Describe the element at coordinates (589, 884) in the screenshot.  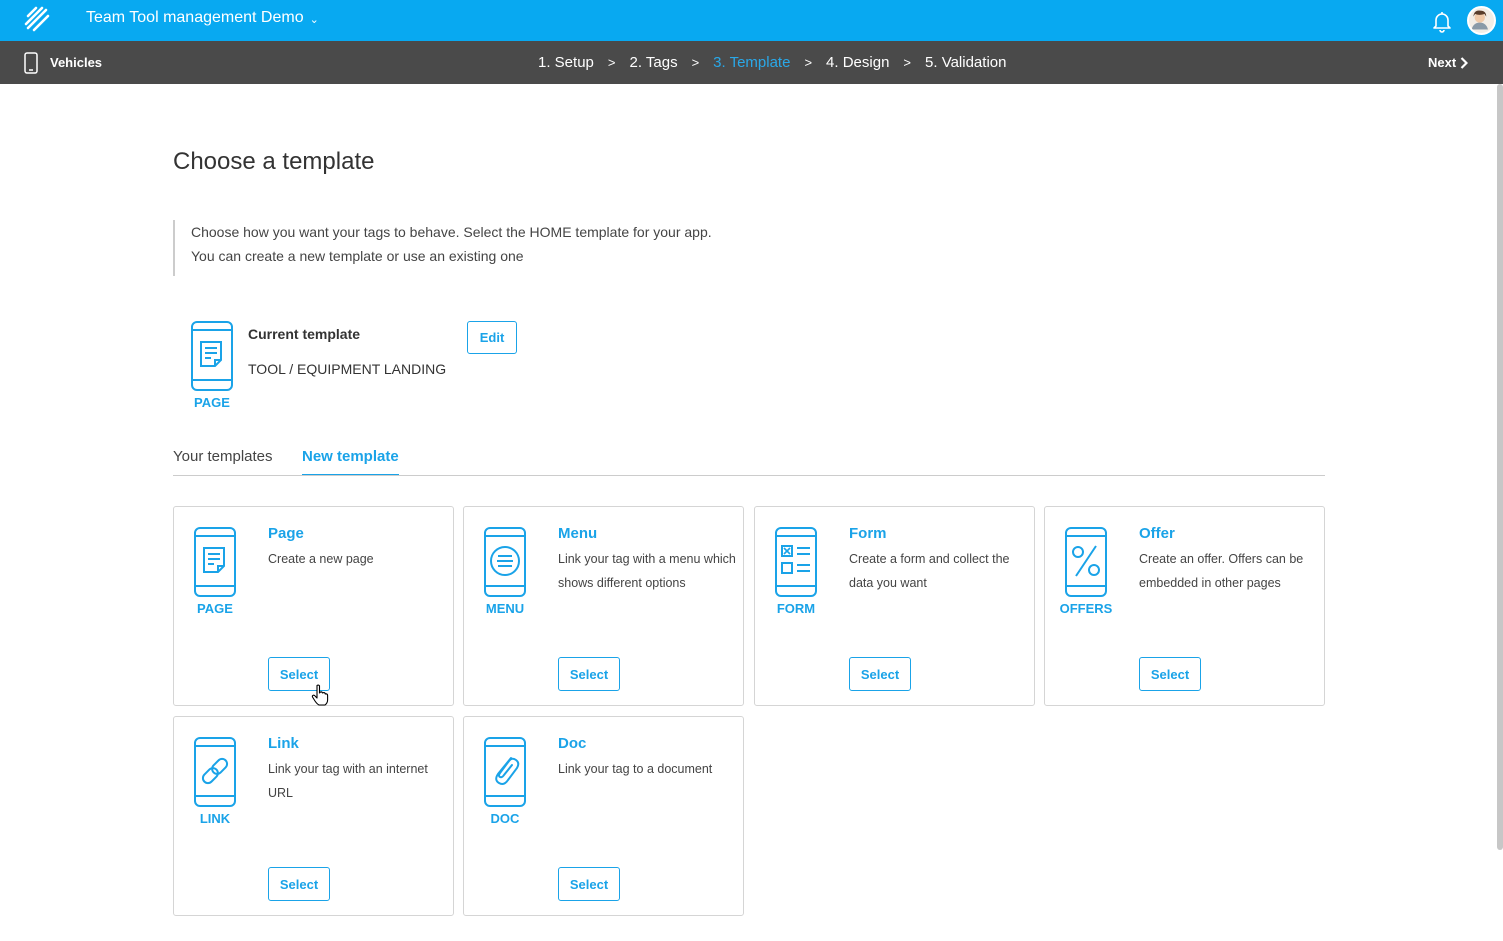
I see `select-doc-button: Select` at that location.